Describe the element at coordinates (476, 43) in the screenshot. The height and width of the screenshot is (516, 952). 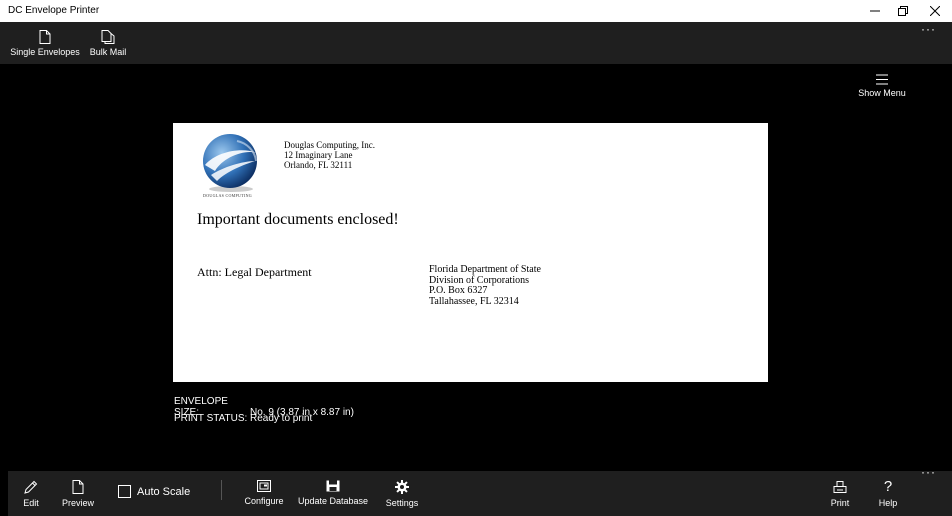
I see `top-app-bar: Single Envelopes Bulk Mail ···` at that location.